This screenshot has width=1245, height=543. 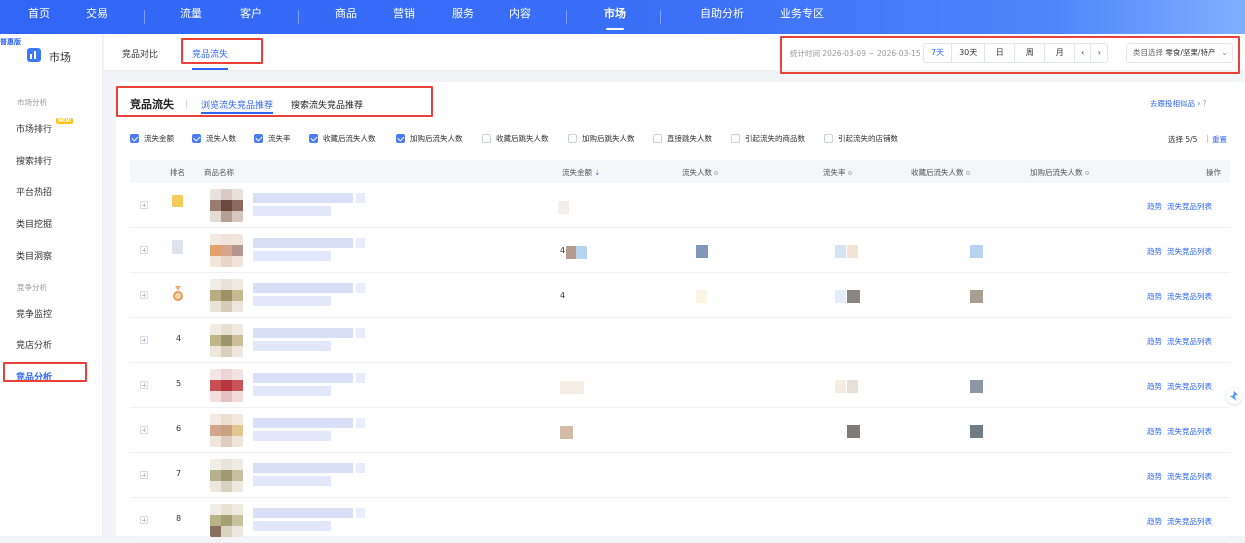 I want to click on tab-browse-loss: 浏览流失竞品推荐, so click(x=237, y=106).